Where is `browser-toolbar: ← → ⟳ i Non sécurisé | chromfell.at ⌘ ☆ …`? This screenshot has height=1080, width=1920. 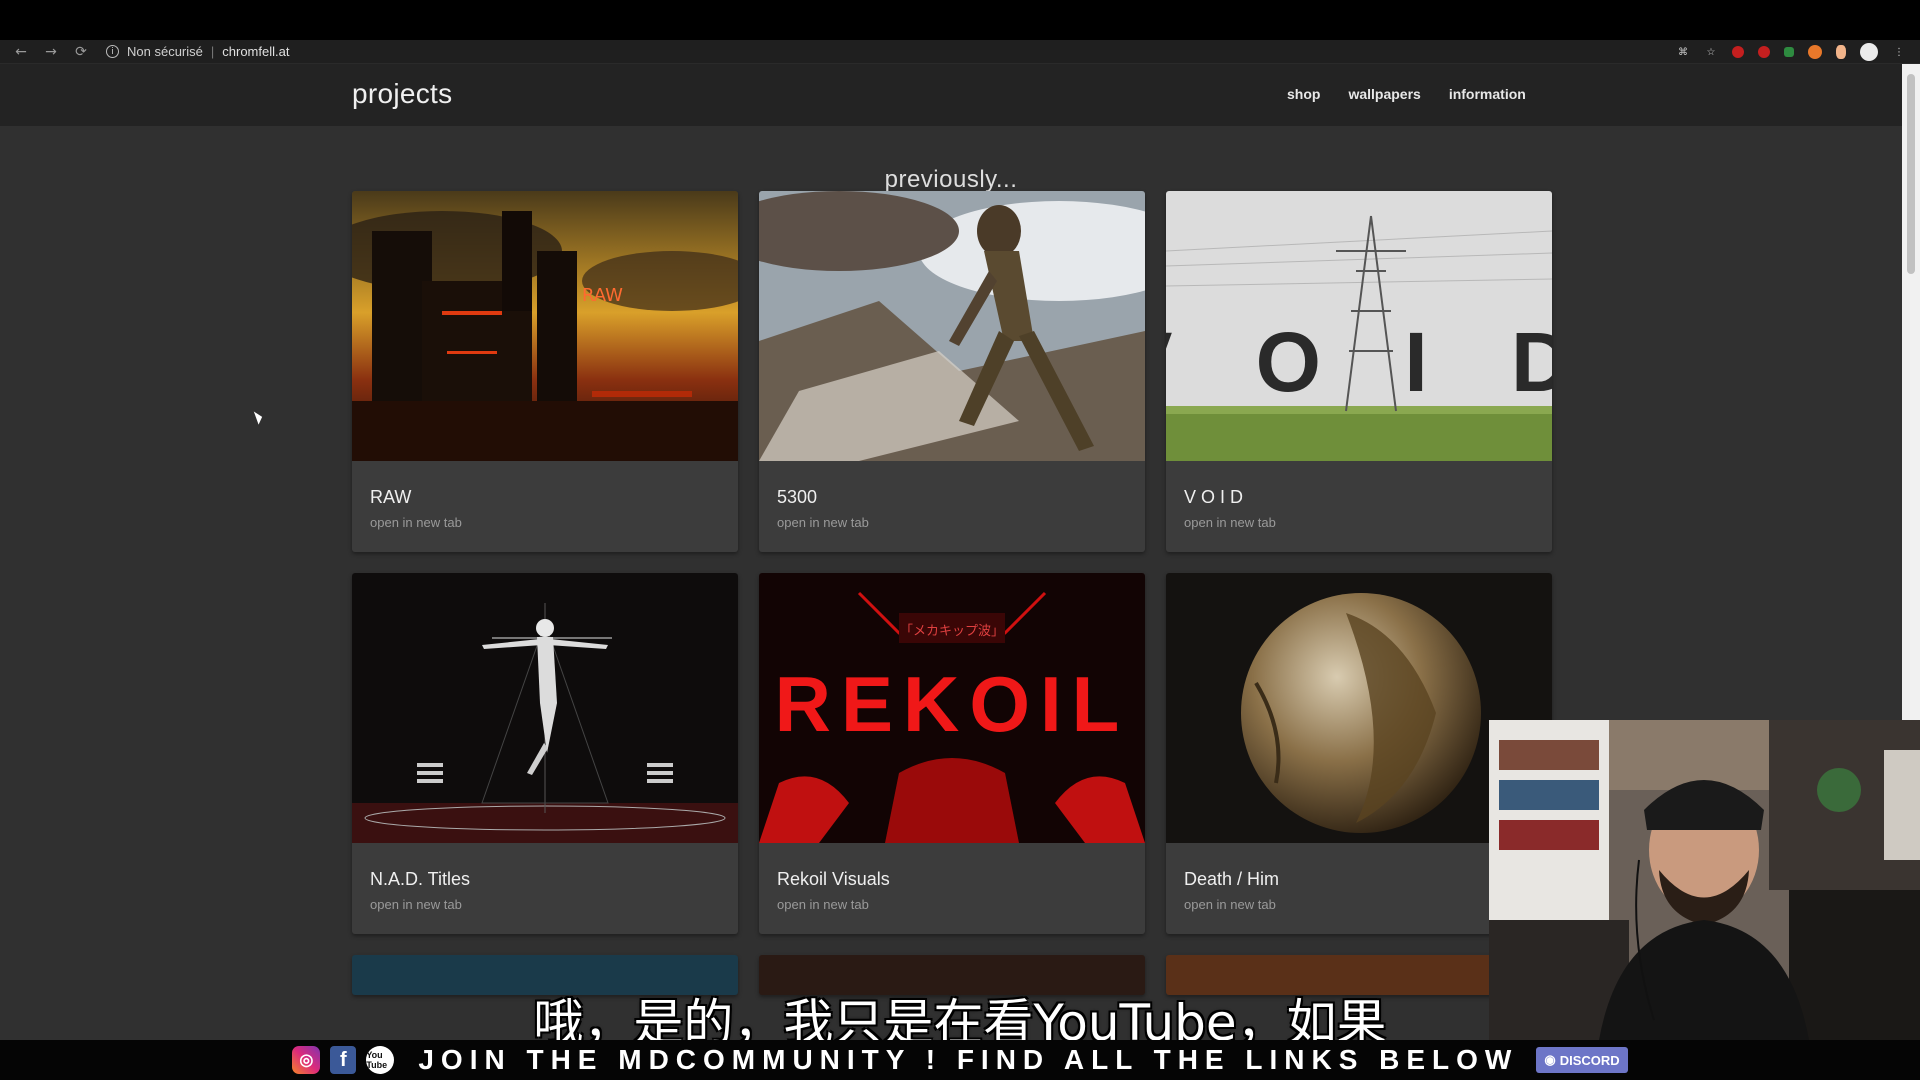 browser-toolbar: ← → ⟳ i Non sécurisé | chromfell.at ⌘ ☆ … is located at coordinates (960, 52).